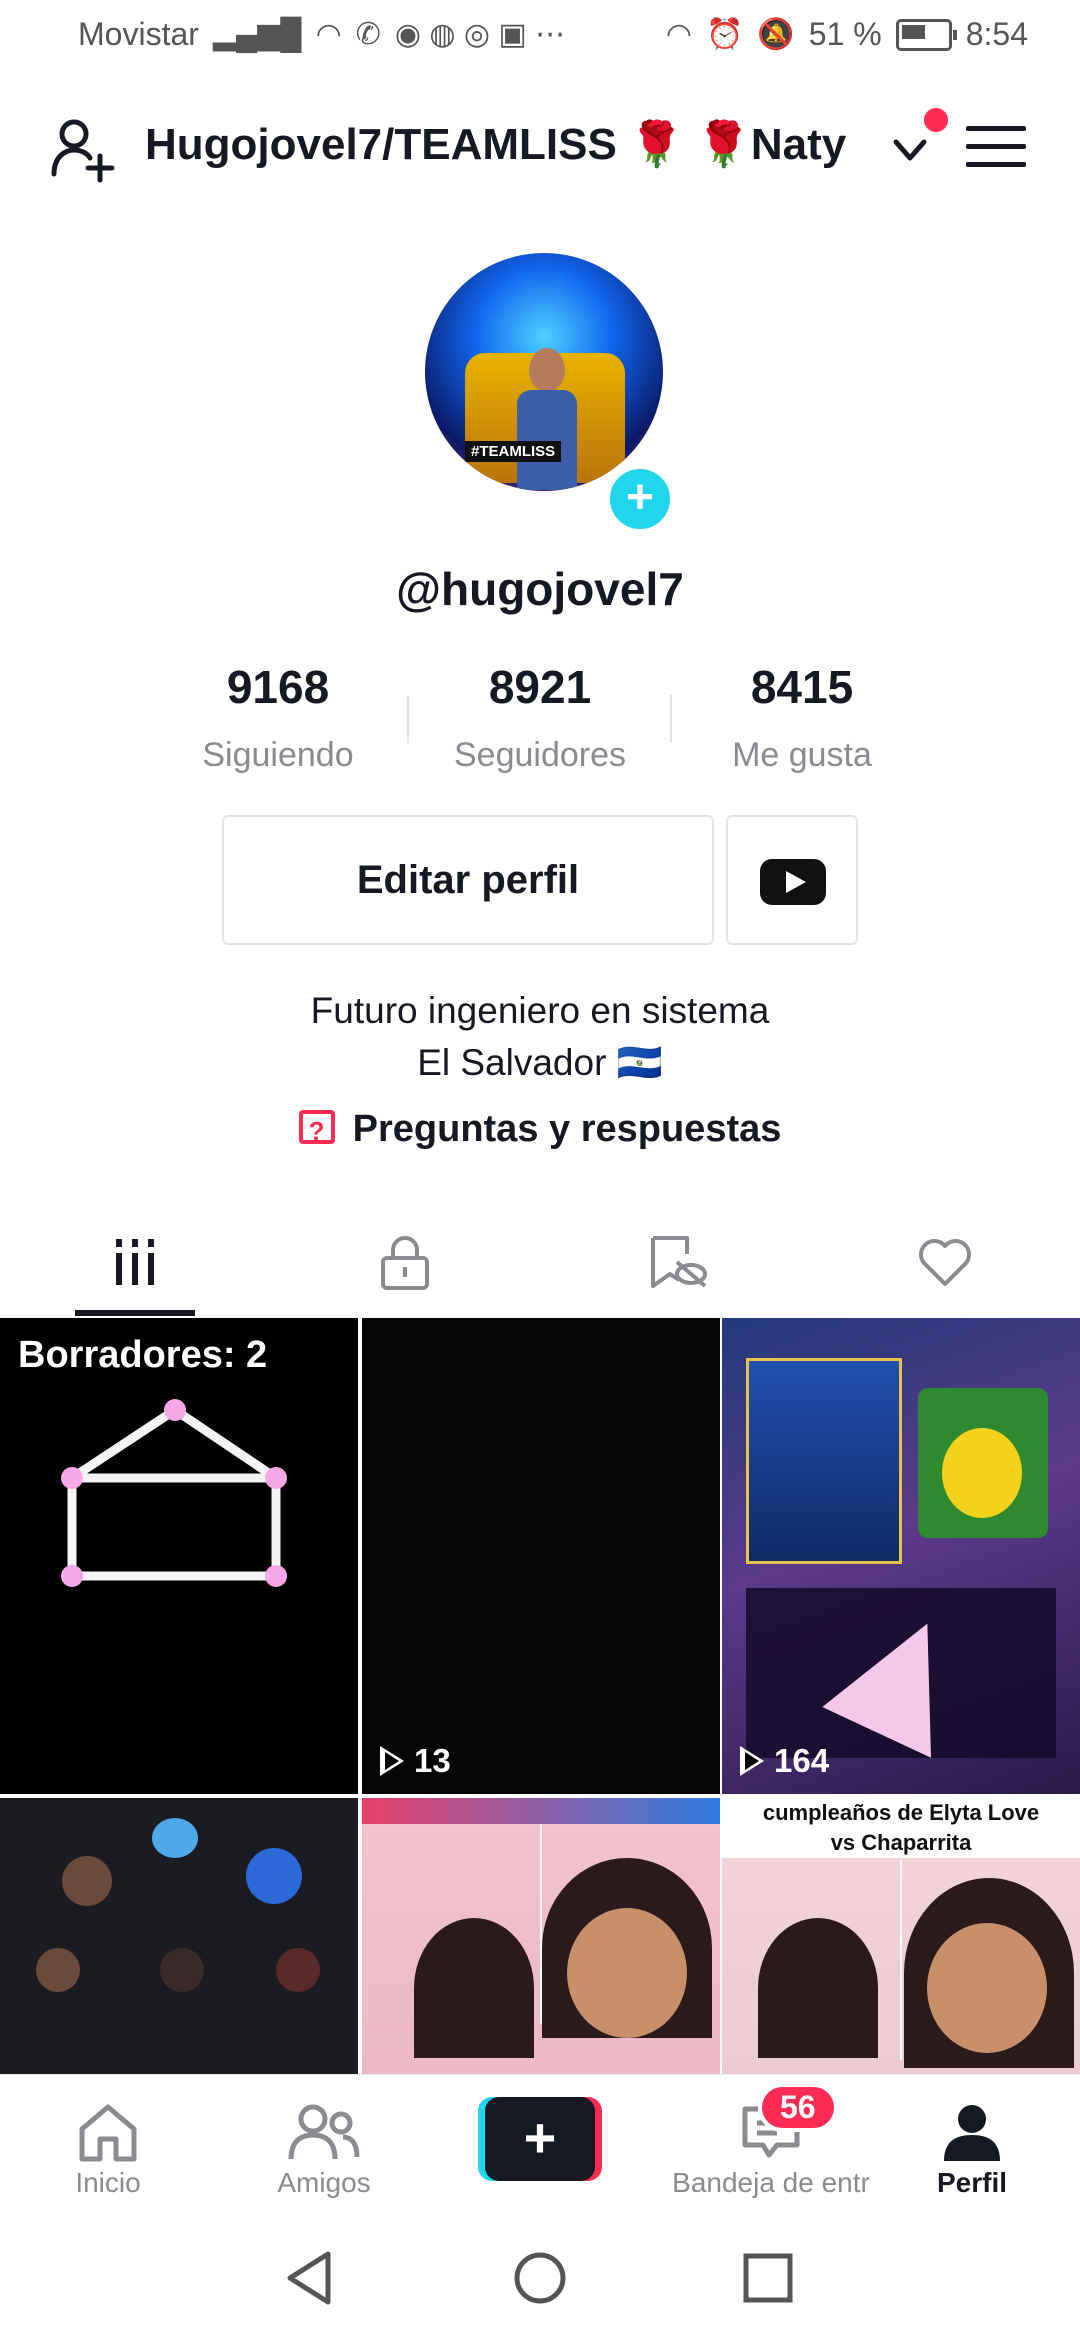  I want to click on username: @hugojovel7, so click(540, 589).